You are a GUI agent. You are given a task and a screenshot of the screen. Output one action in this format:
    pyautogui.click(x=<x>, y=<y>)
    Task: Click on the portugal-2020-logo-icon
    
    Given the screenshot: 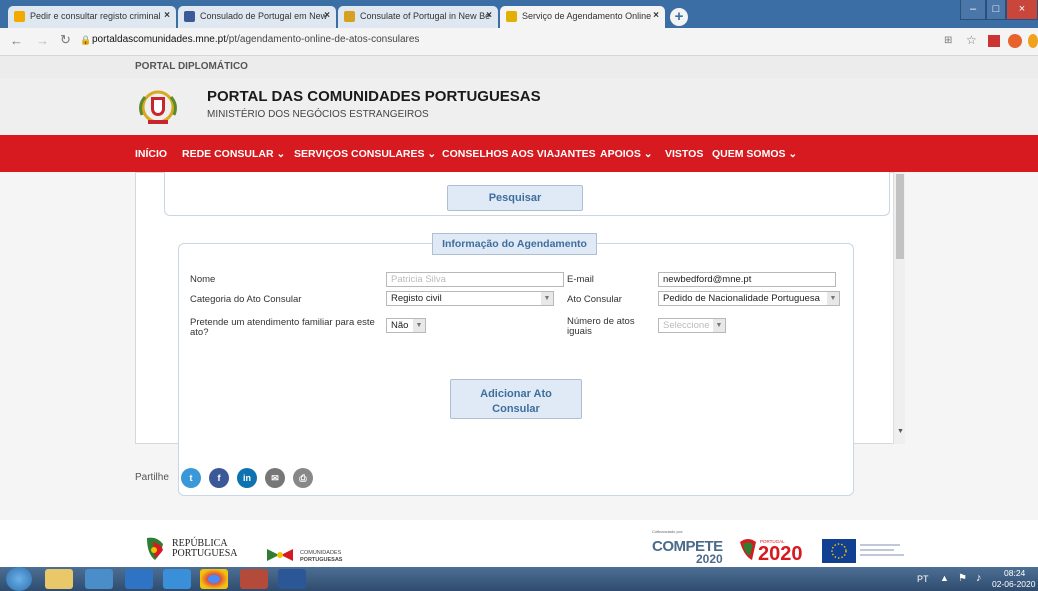 What is the action you would take?
    pyautogui.click(x=748, y=549)
    